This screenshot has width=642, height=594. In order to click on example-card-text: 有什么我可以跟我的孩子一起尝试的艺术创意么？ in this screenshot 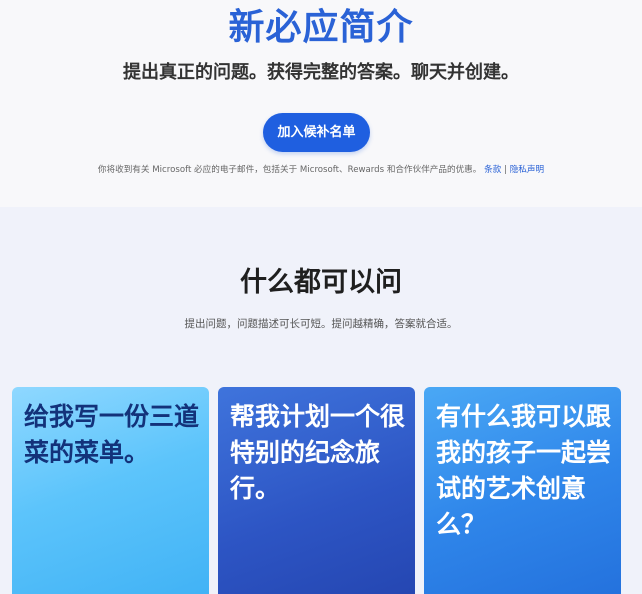, I will do `click(524, 470)`.